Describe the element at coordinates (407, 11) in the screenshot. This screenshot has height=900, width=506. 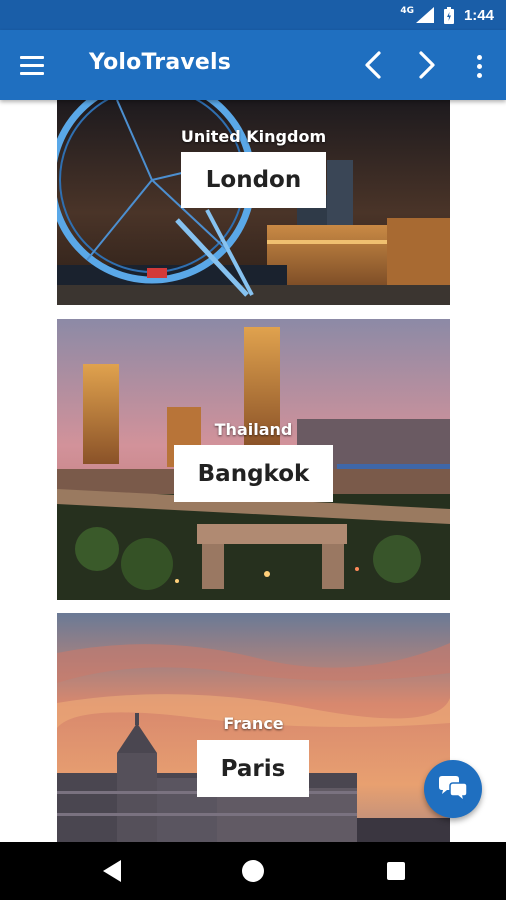
I see `network-type: 4G` at that location.